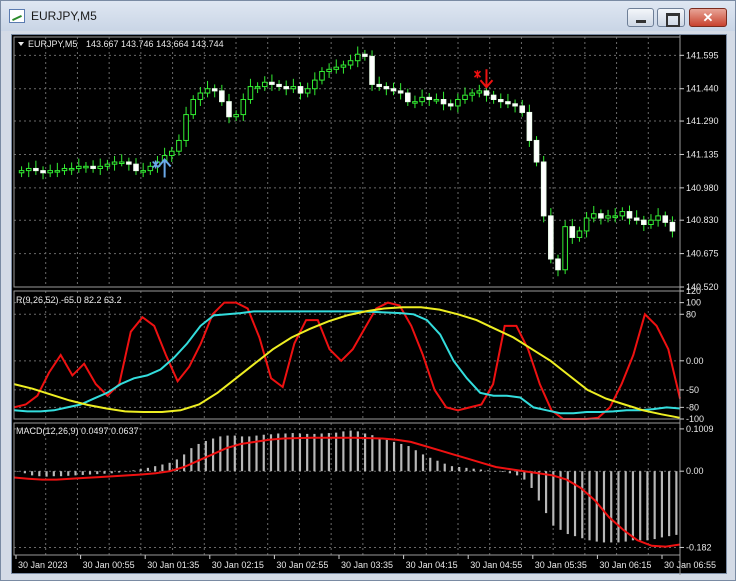  What do you see at coordinates (702, 121) in the screenshot?
I see `price-tick-label: 141.290` at bounding box center [702, 121].